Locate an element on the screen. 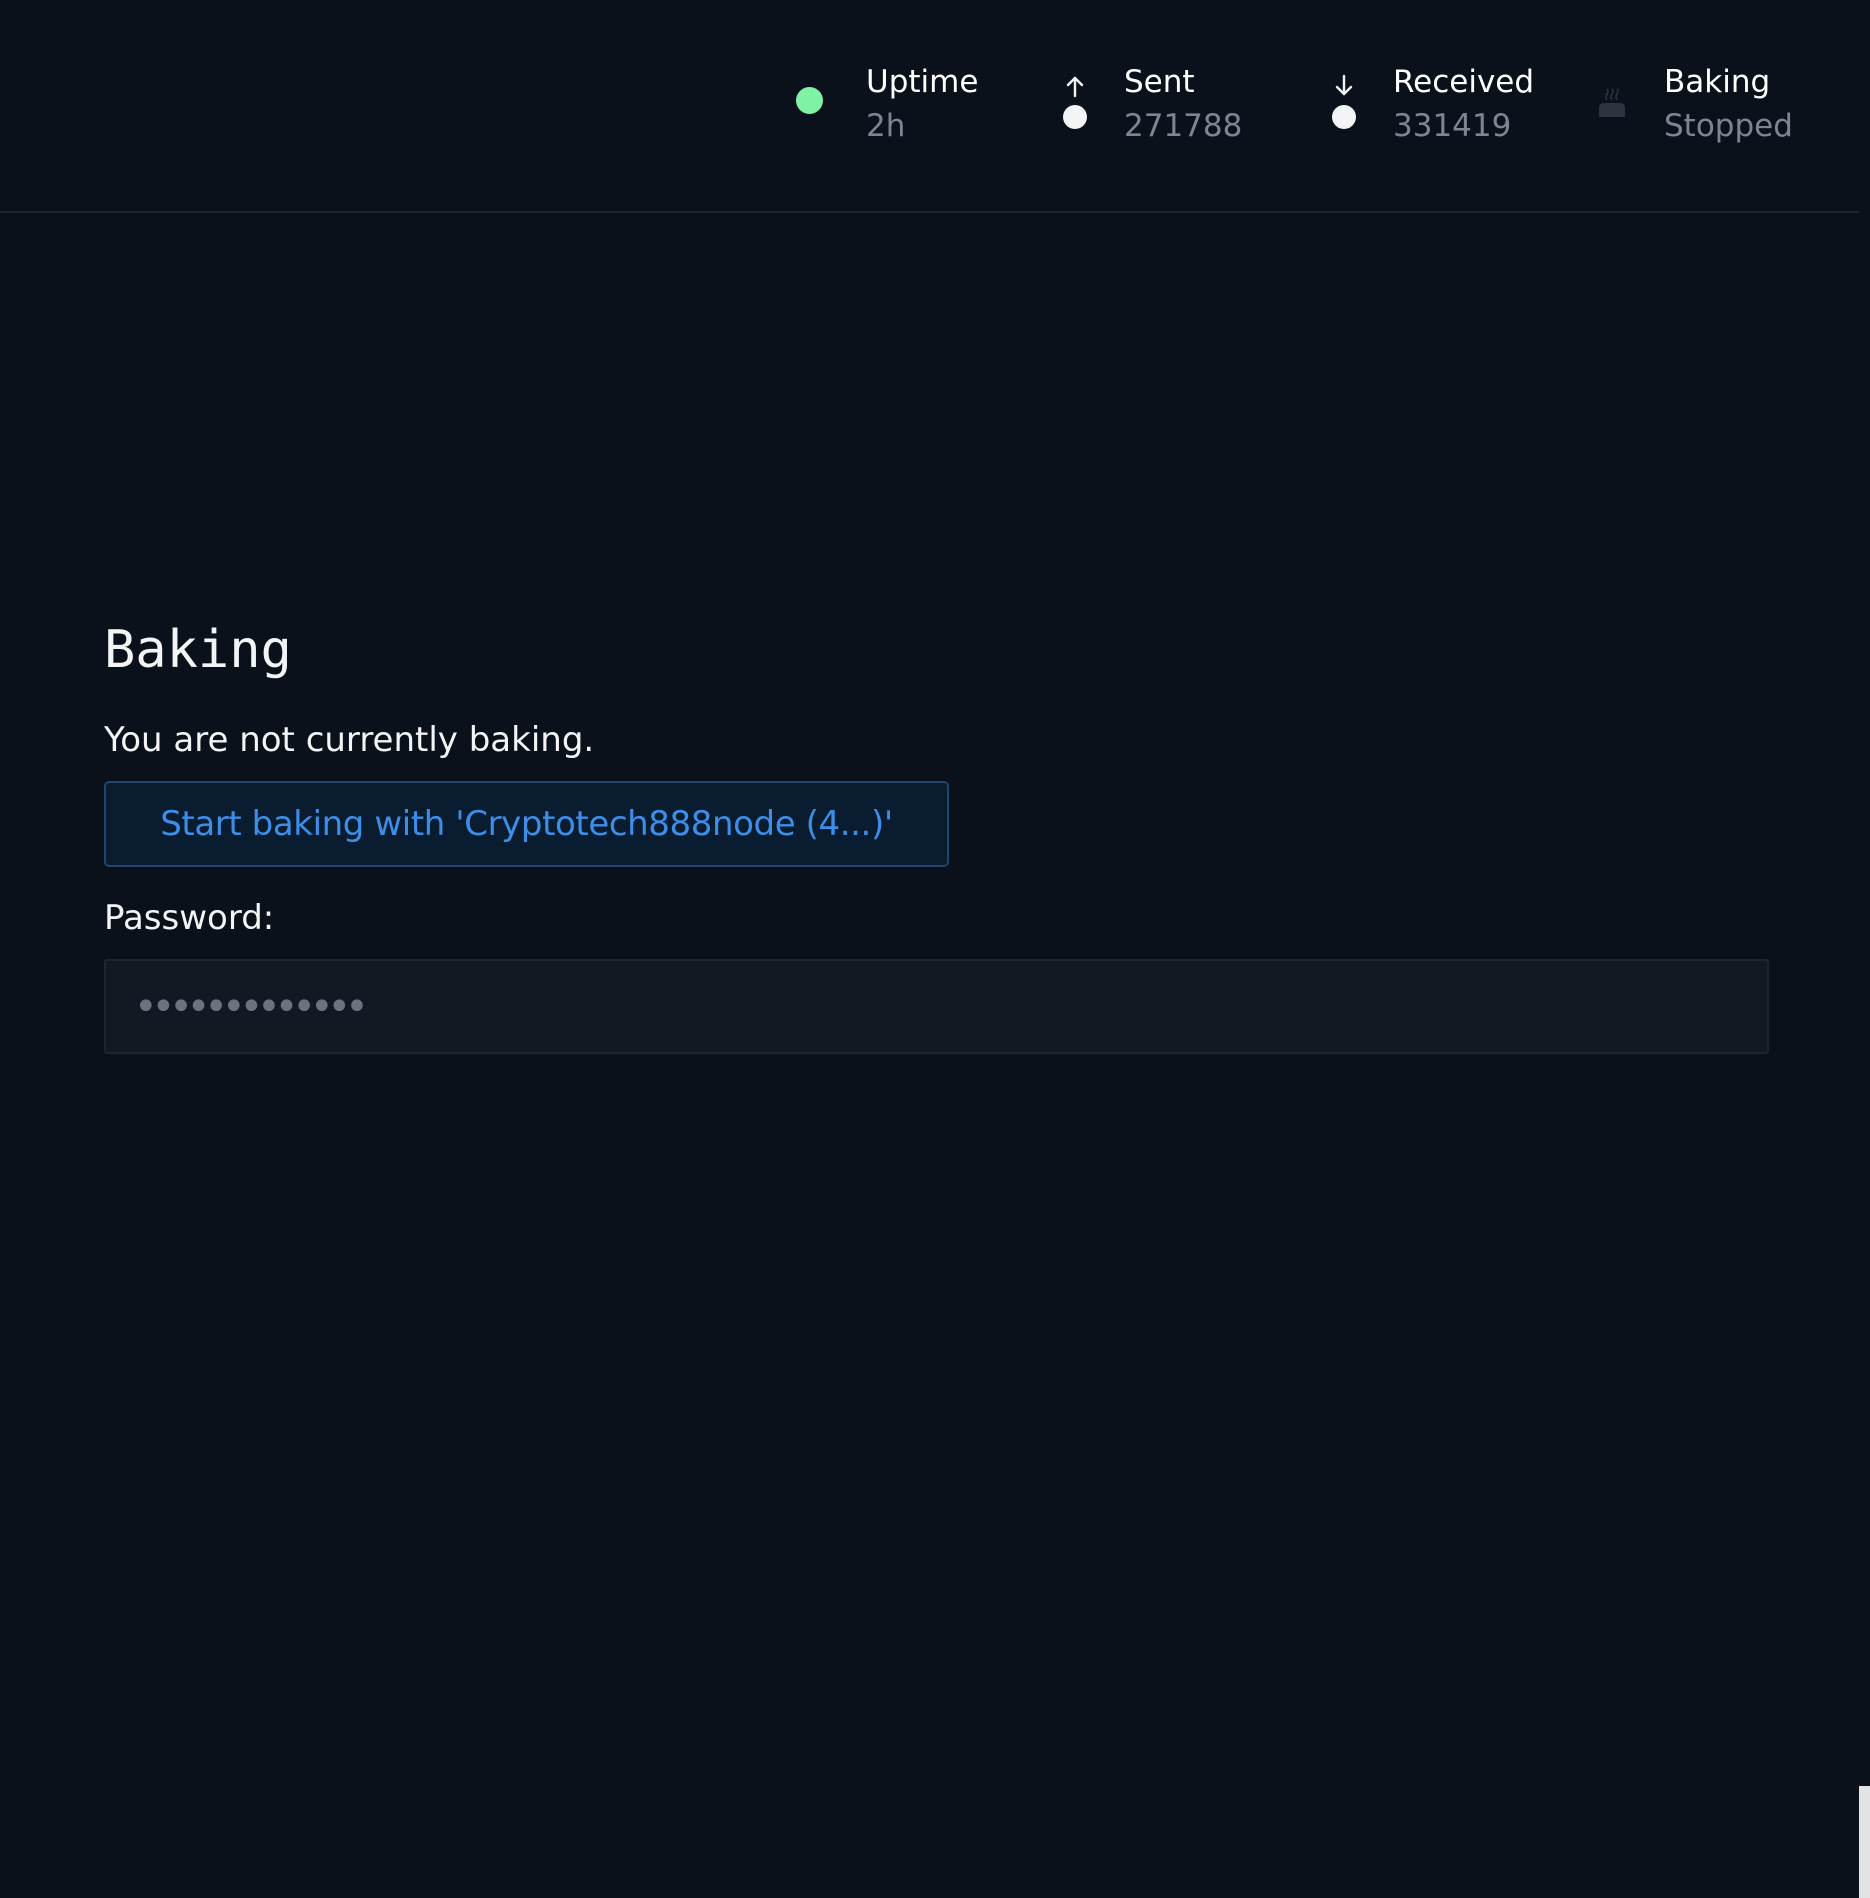 The width and height of the screenshot is (1870, 1898). baking-label: Baking is located at coordinates (1717, 82).